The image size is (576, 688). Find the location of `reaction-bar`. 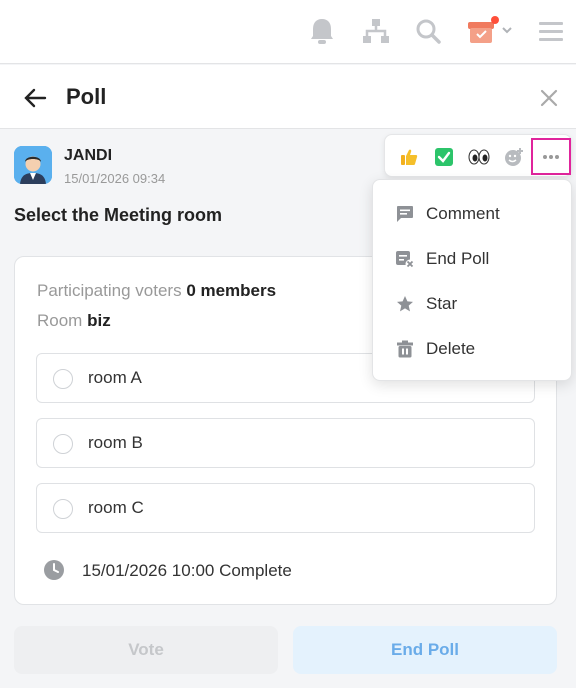

reaction-bar is located at coordinates (478, 155).